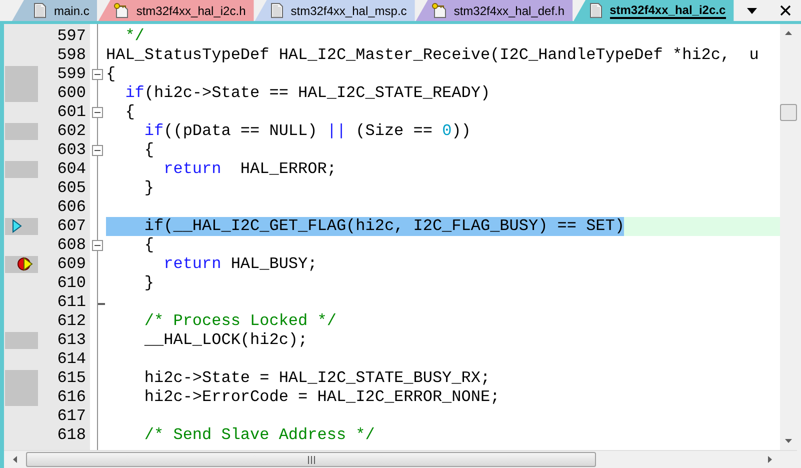  Describe the element at coordinates (225, 340) in the screenshot. I see `code-line: __HAL_LOCK(hi2c);` at that location.